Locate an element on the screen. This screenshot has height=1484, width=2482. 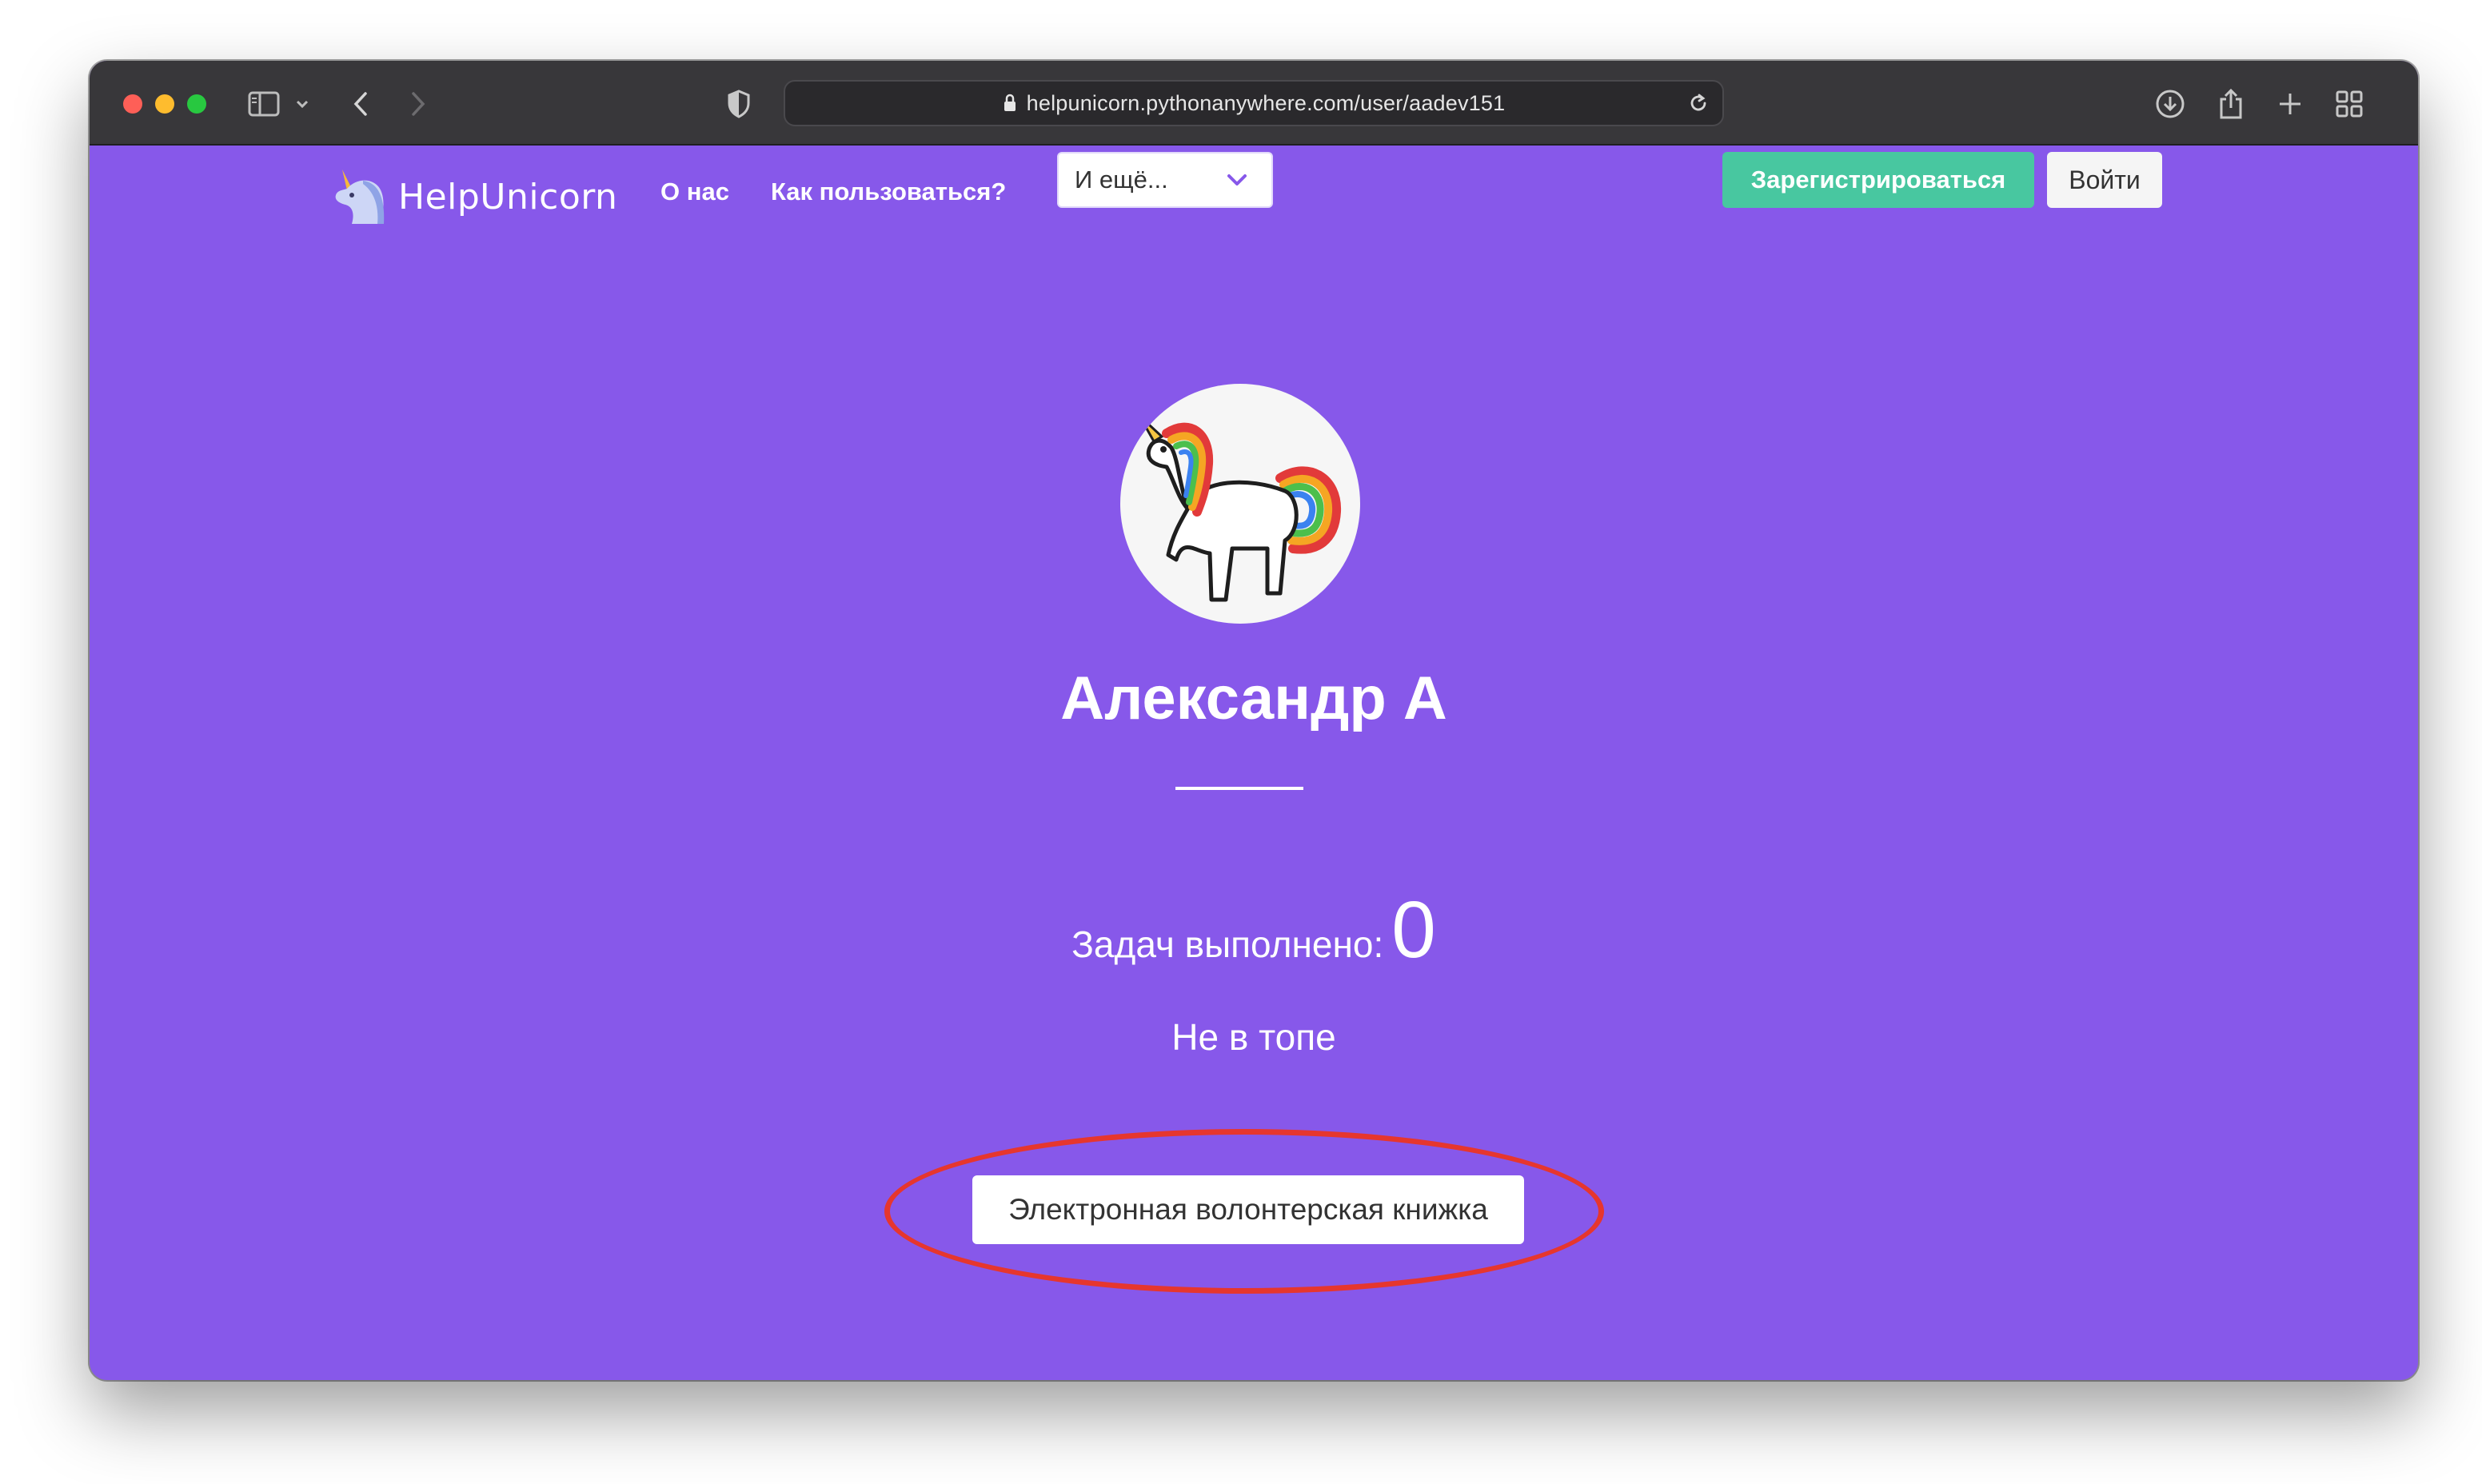
share-icon is located at coordinates (2231, 104).